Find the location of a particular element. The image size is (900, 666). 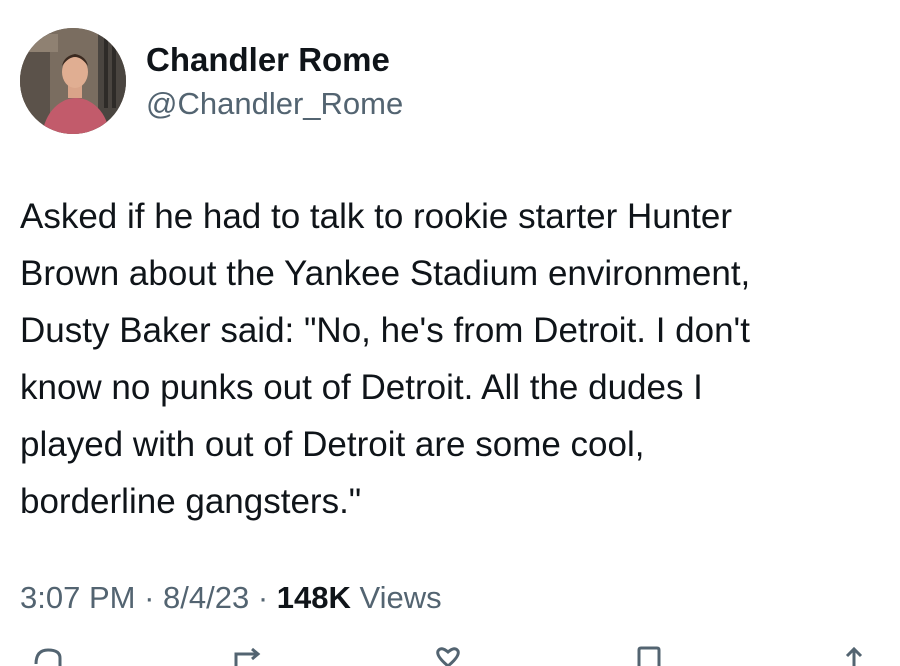

share-icon is located at coordinates (854, 656).